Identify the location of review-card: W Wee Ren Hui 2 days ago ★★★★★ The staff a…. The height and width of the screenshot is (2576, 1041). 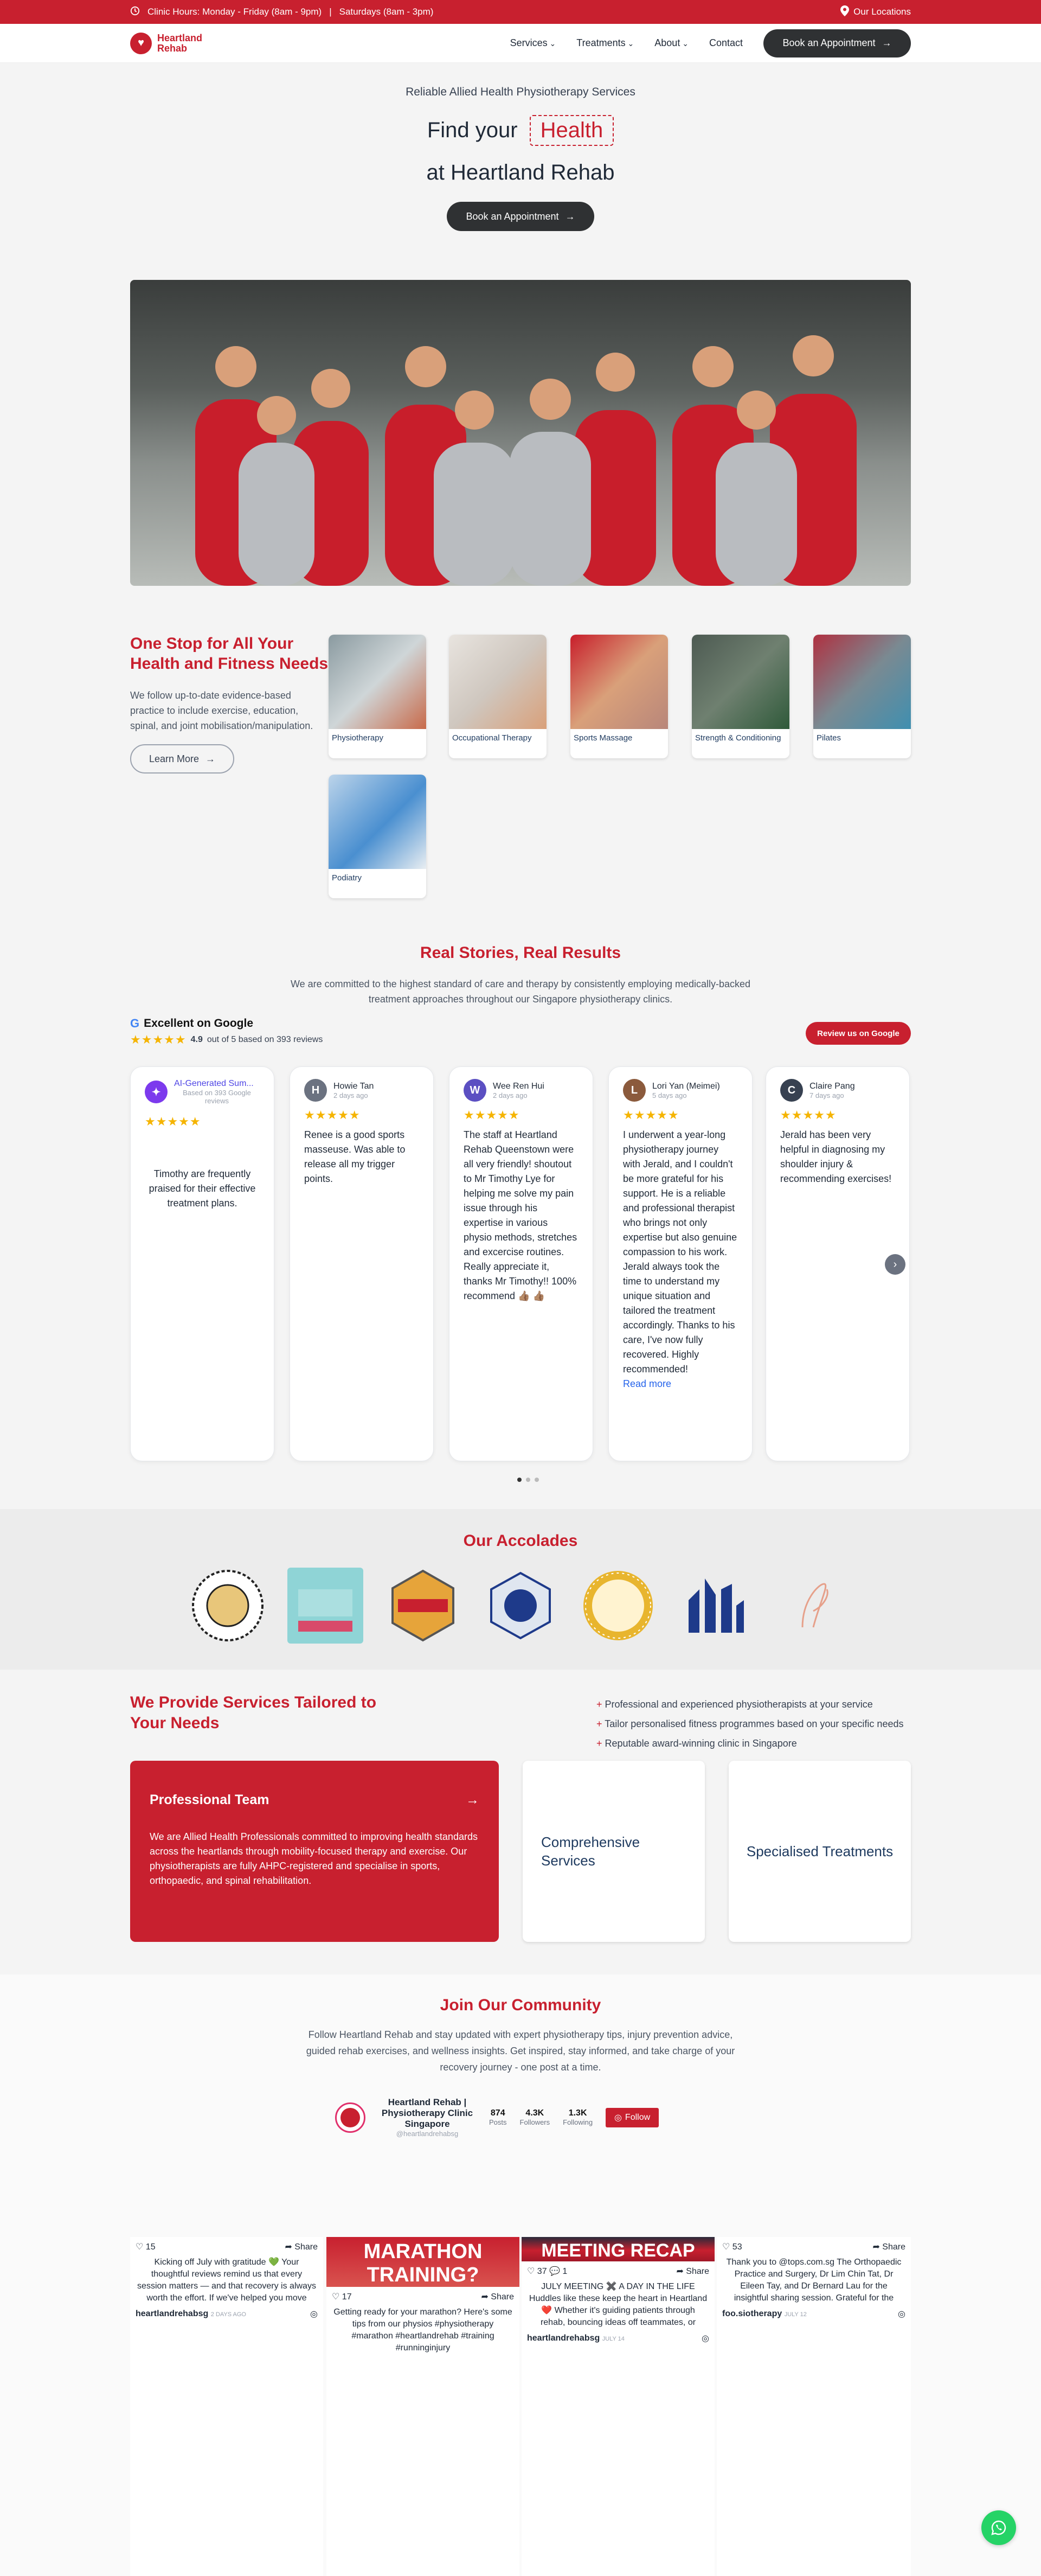
(521, 1263).